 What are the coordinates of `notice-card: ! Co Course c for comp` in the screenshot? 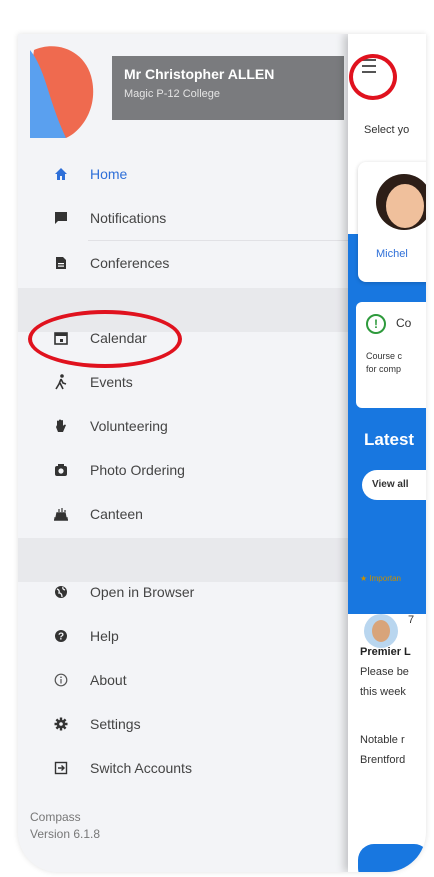 It's located at (391, 355).